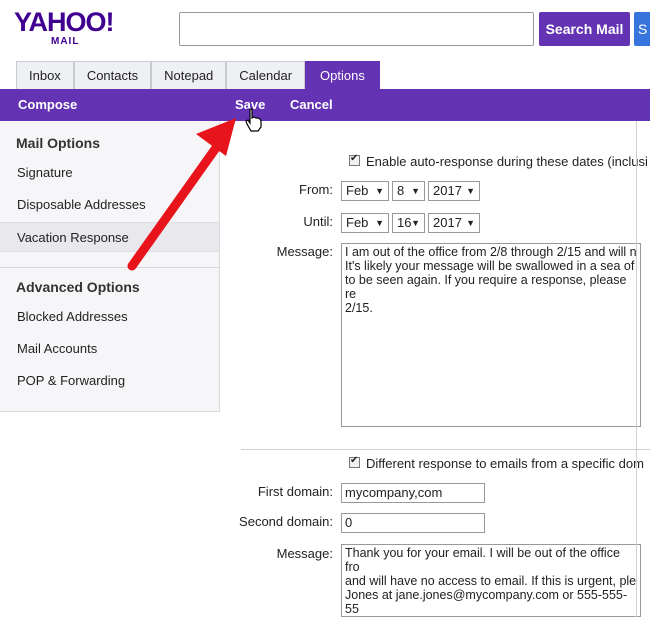  What do you see at coordinates (253, 120) in the screenshot?
I see `hand-pointer-cursor` at bounding box center [253, 120].